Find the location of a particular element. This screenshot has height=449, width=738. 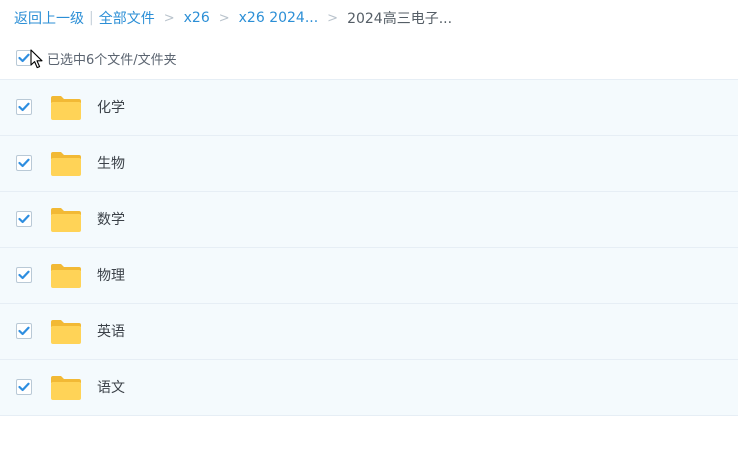

breadcrumb-link-x26: x26 is located at coordinates (197, 18).